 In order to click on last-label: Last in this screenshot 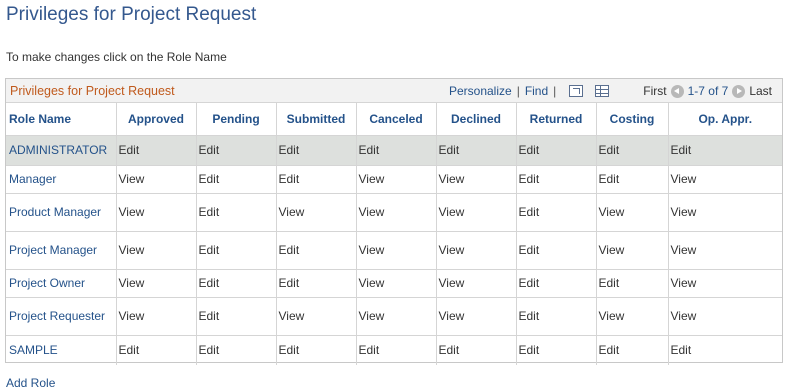, I will do `click(760, 91)`.